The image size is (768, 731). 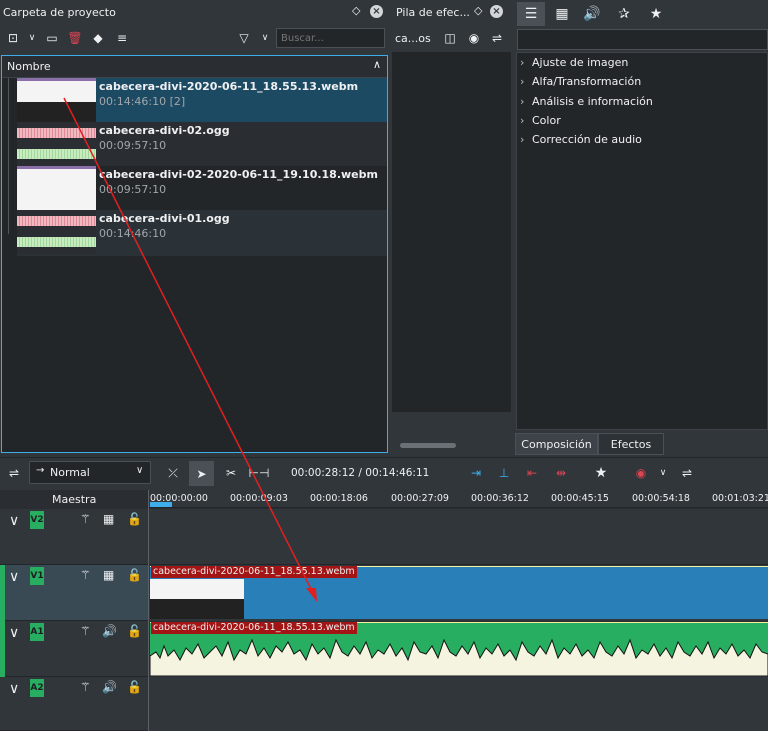 I want to click on ruler-tick: 00:00:18:06, so click(x=339, y=498).